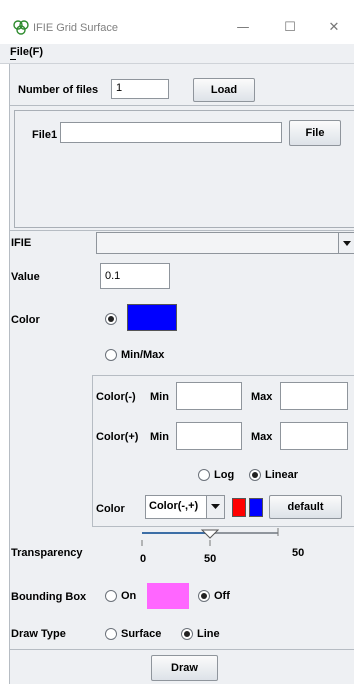 Image resolution: width=354 pixels, height=684 pixels. What do you see at coordinates (222, 596) in the screenshot?
I see `bounding-box-off-label: Off` at bounding box center [222, 596].